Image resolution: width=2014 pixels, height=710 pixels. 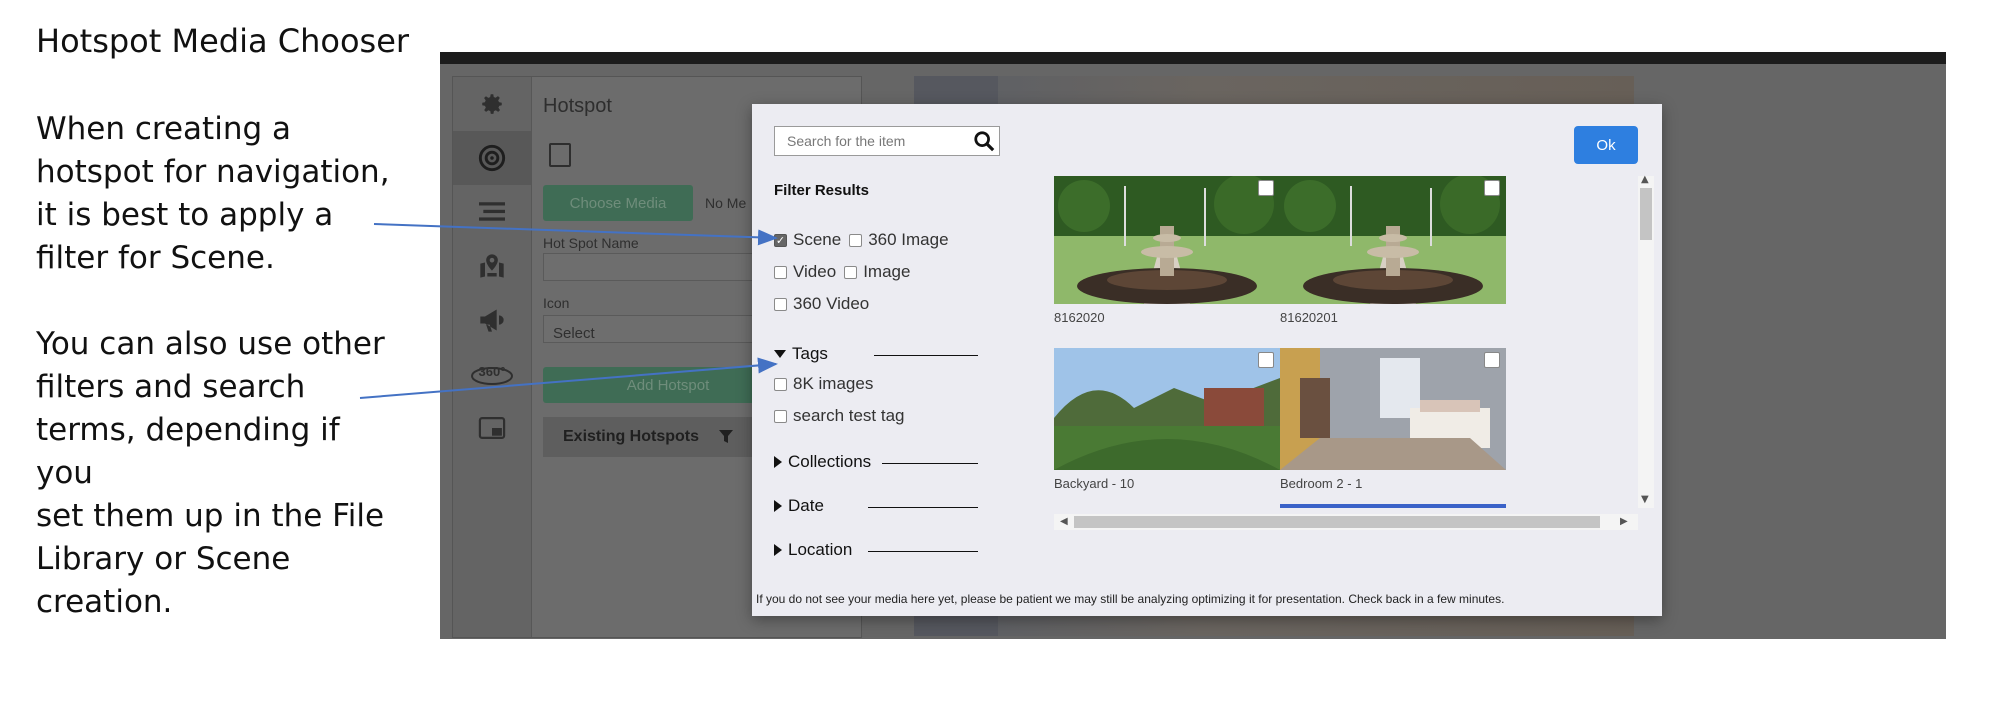 I want to click on filter-video: Video, so click(x=805, y=272).